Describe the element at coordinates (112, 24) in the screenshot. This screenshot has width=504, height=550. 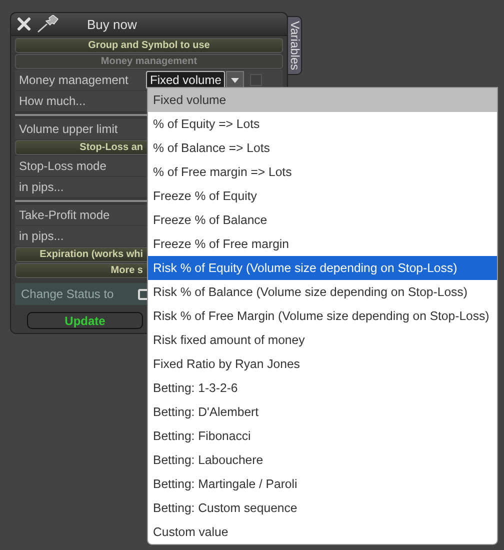
I see `window-title: Buy now` at that location.